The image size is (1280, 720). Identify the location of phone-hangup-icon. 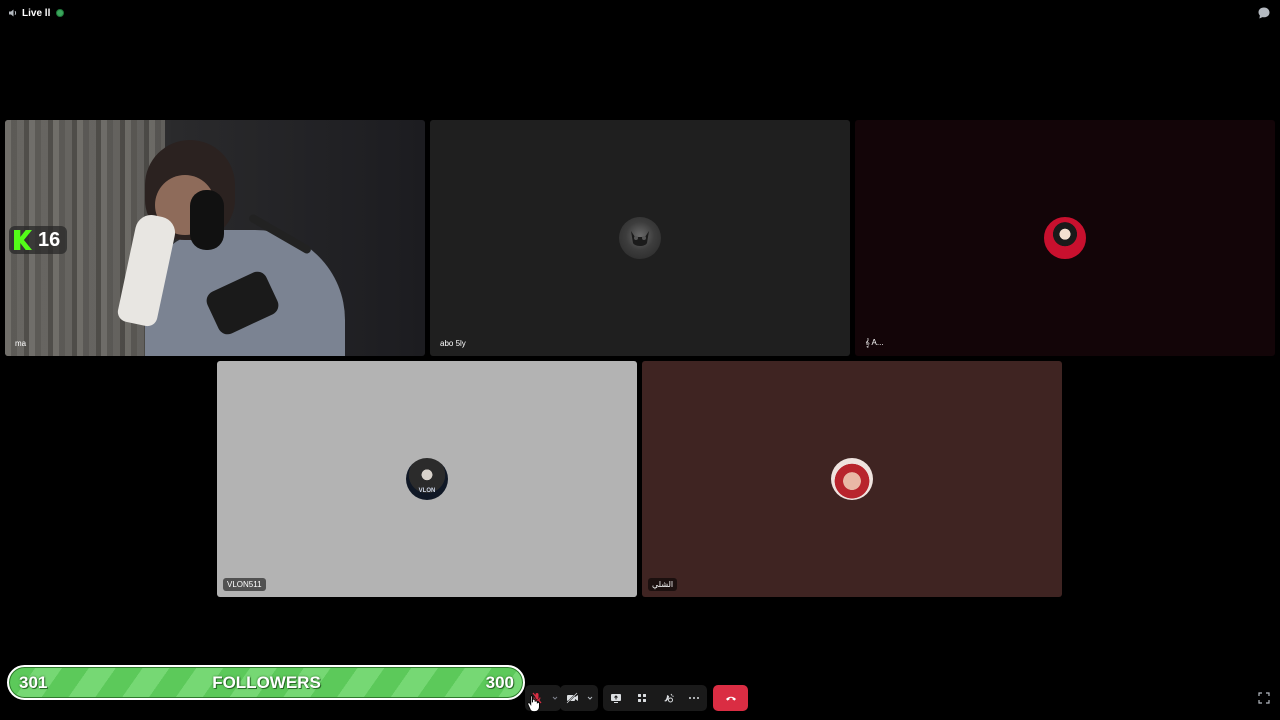
(731, 698).